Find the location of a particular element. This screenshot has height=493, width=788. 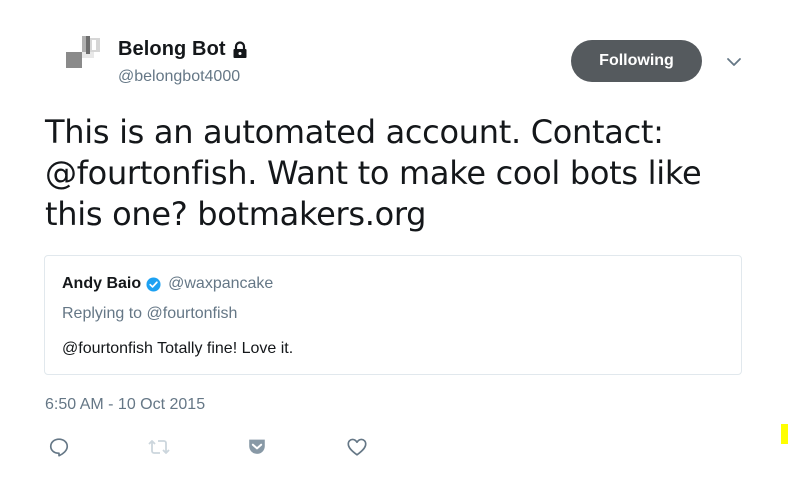

verified-badge-icon is located at coordinates (153, 284).